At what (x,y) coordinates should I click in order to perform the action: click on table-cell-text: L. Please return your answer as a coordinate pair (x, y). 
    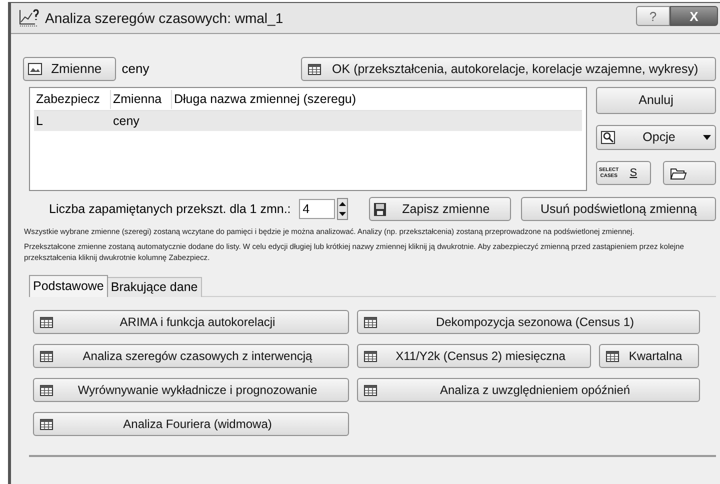
    Looking at the image, I should click on (39, 121).